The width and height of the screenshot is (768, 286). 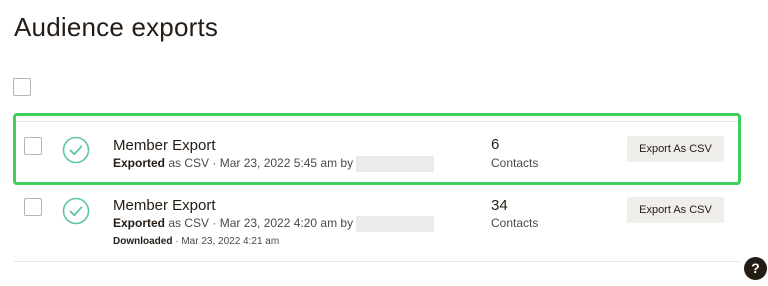 What do you see at coordinates (755, 268) in the screenshot?
I see `help-button: ?` at bounding box center [755, 268].